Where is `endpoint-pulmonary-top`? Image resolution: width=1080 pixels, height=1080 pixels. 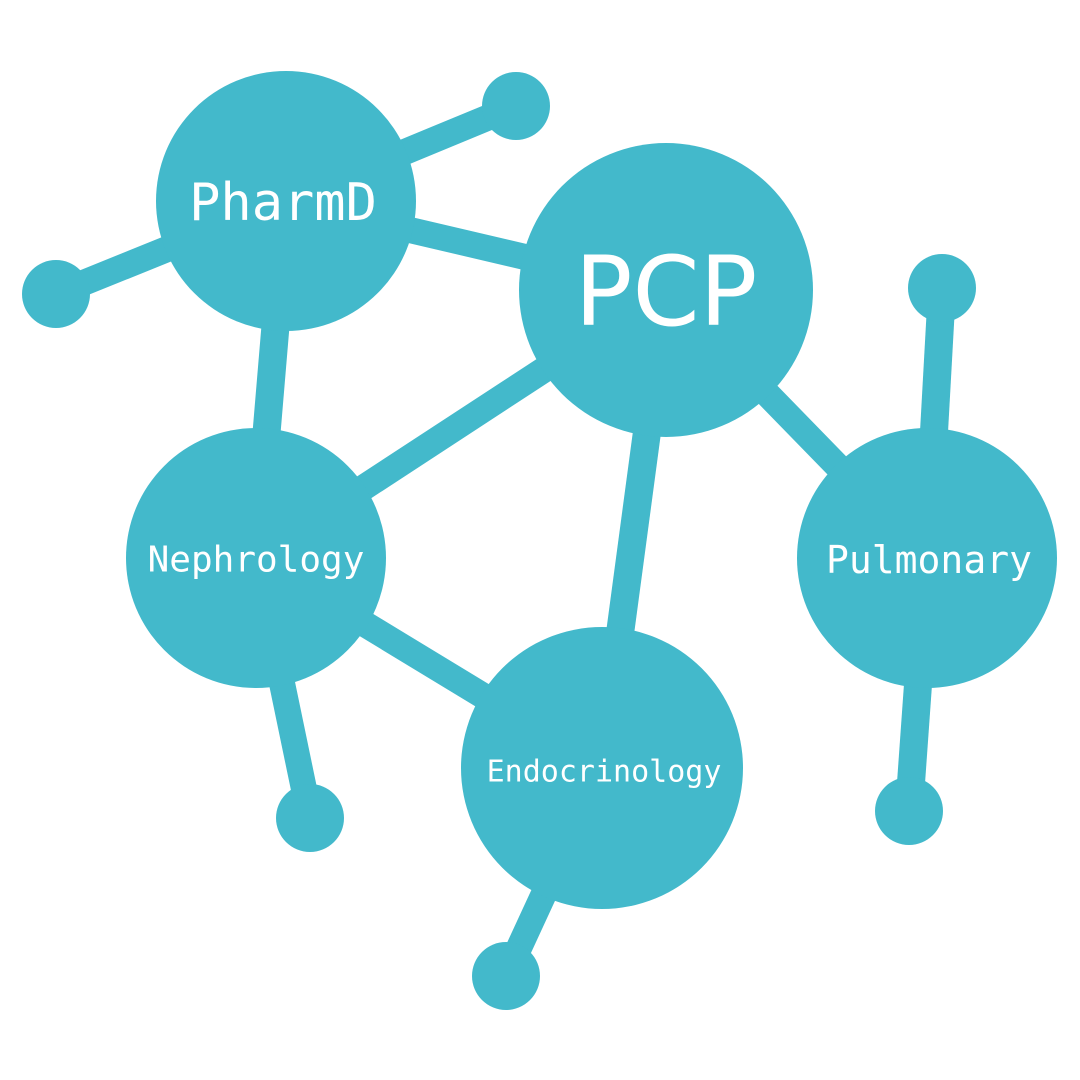 endpoint-pulmonary-top is located at coordinates (942, 288).